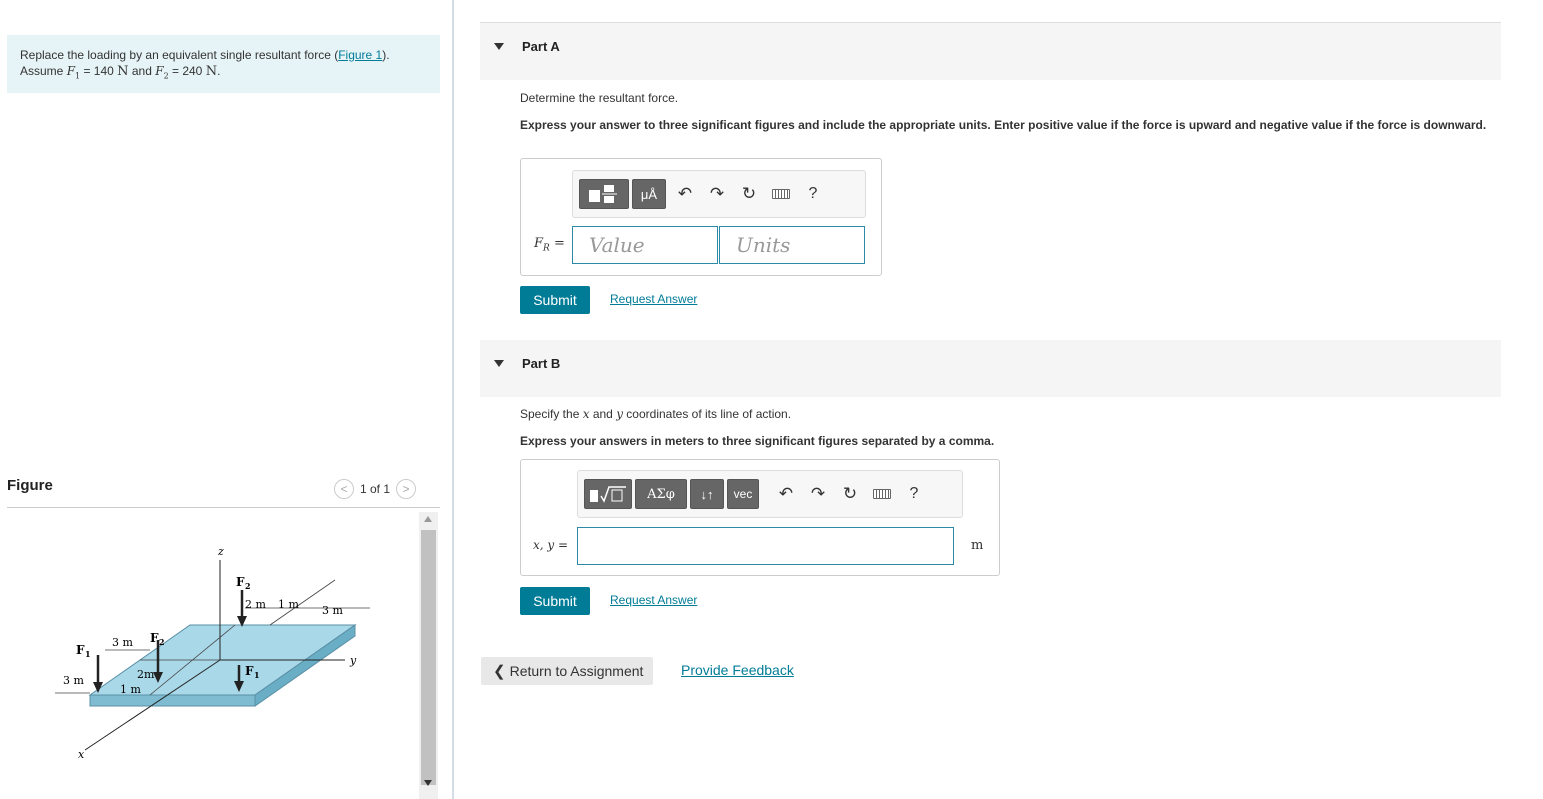 This screenshot has width=1543, height=799. Describe the element at coordinates (737, 670) in the screenshot. I see `provide-feedback-link: Provide Feedback` at that location.